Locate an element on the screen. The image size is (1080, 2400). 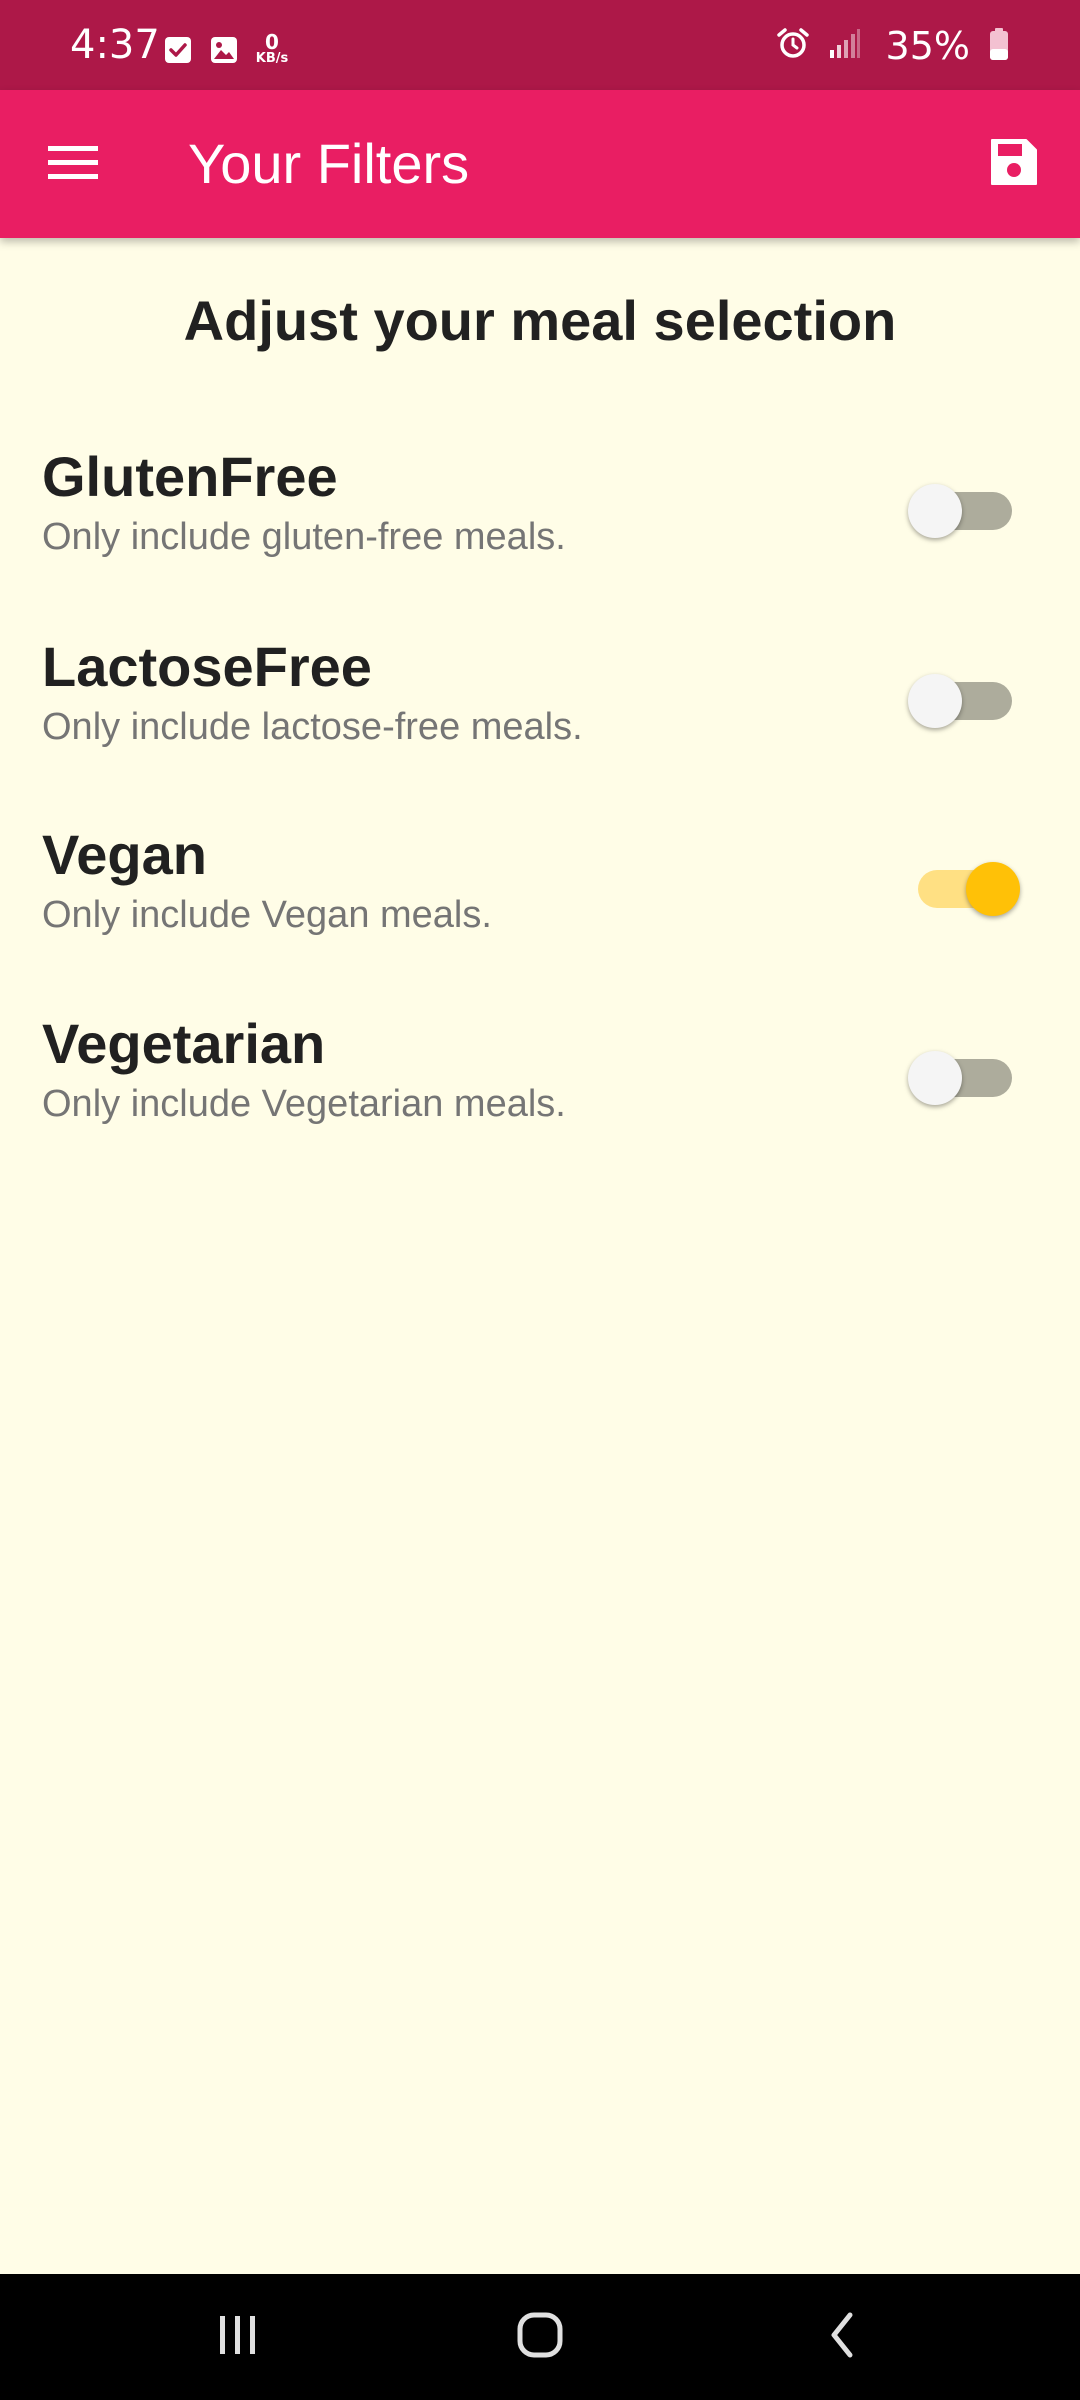
home-button is located at coordinates (540, 2337).